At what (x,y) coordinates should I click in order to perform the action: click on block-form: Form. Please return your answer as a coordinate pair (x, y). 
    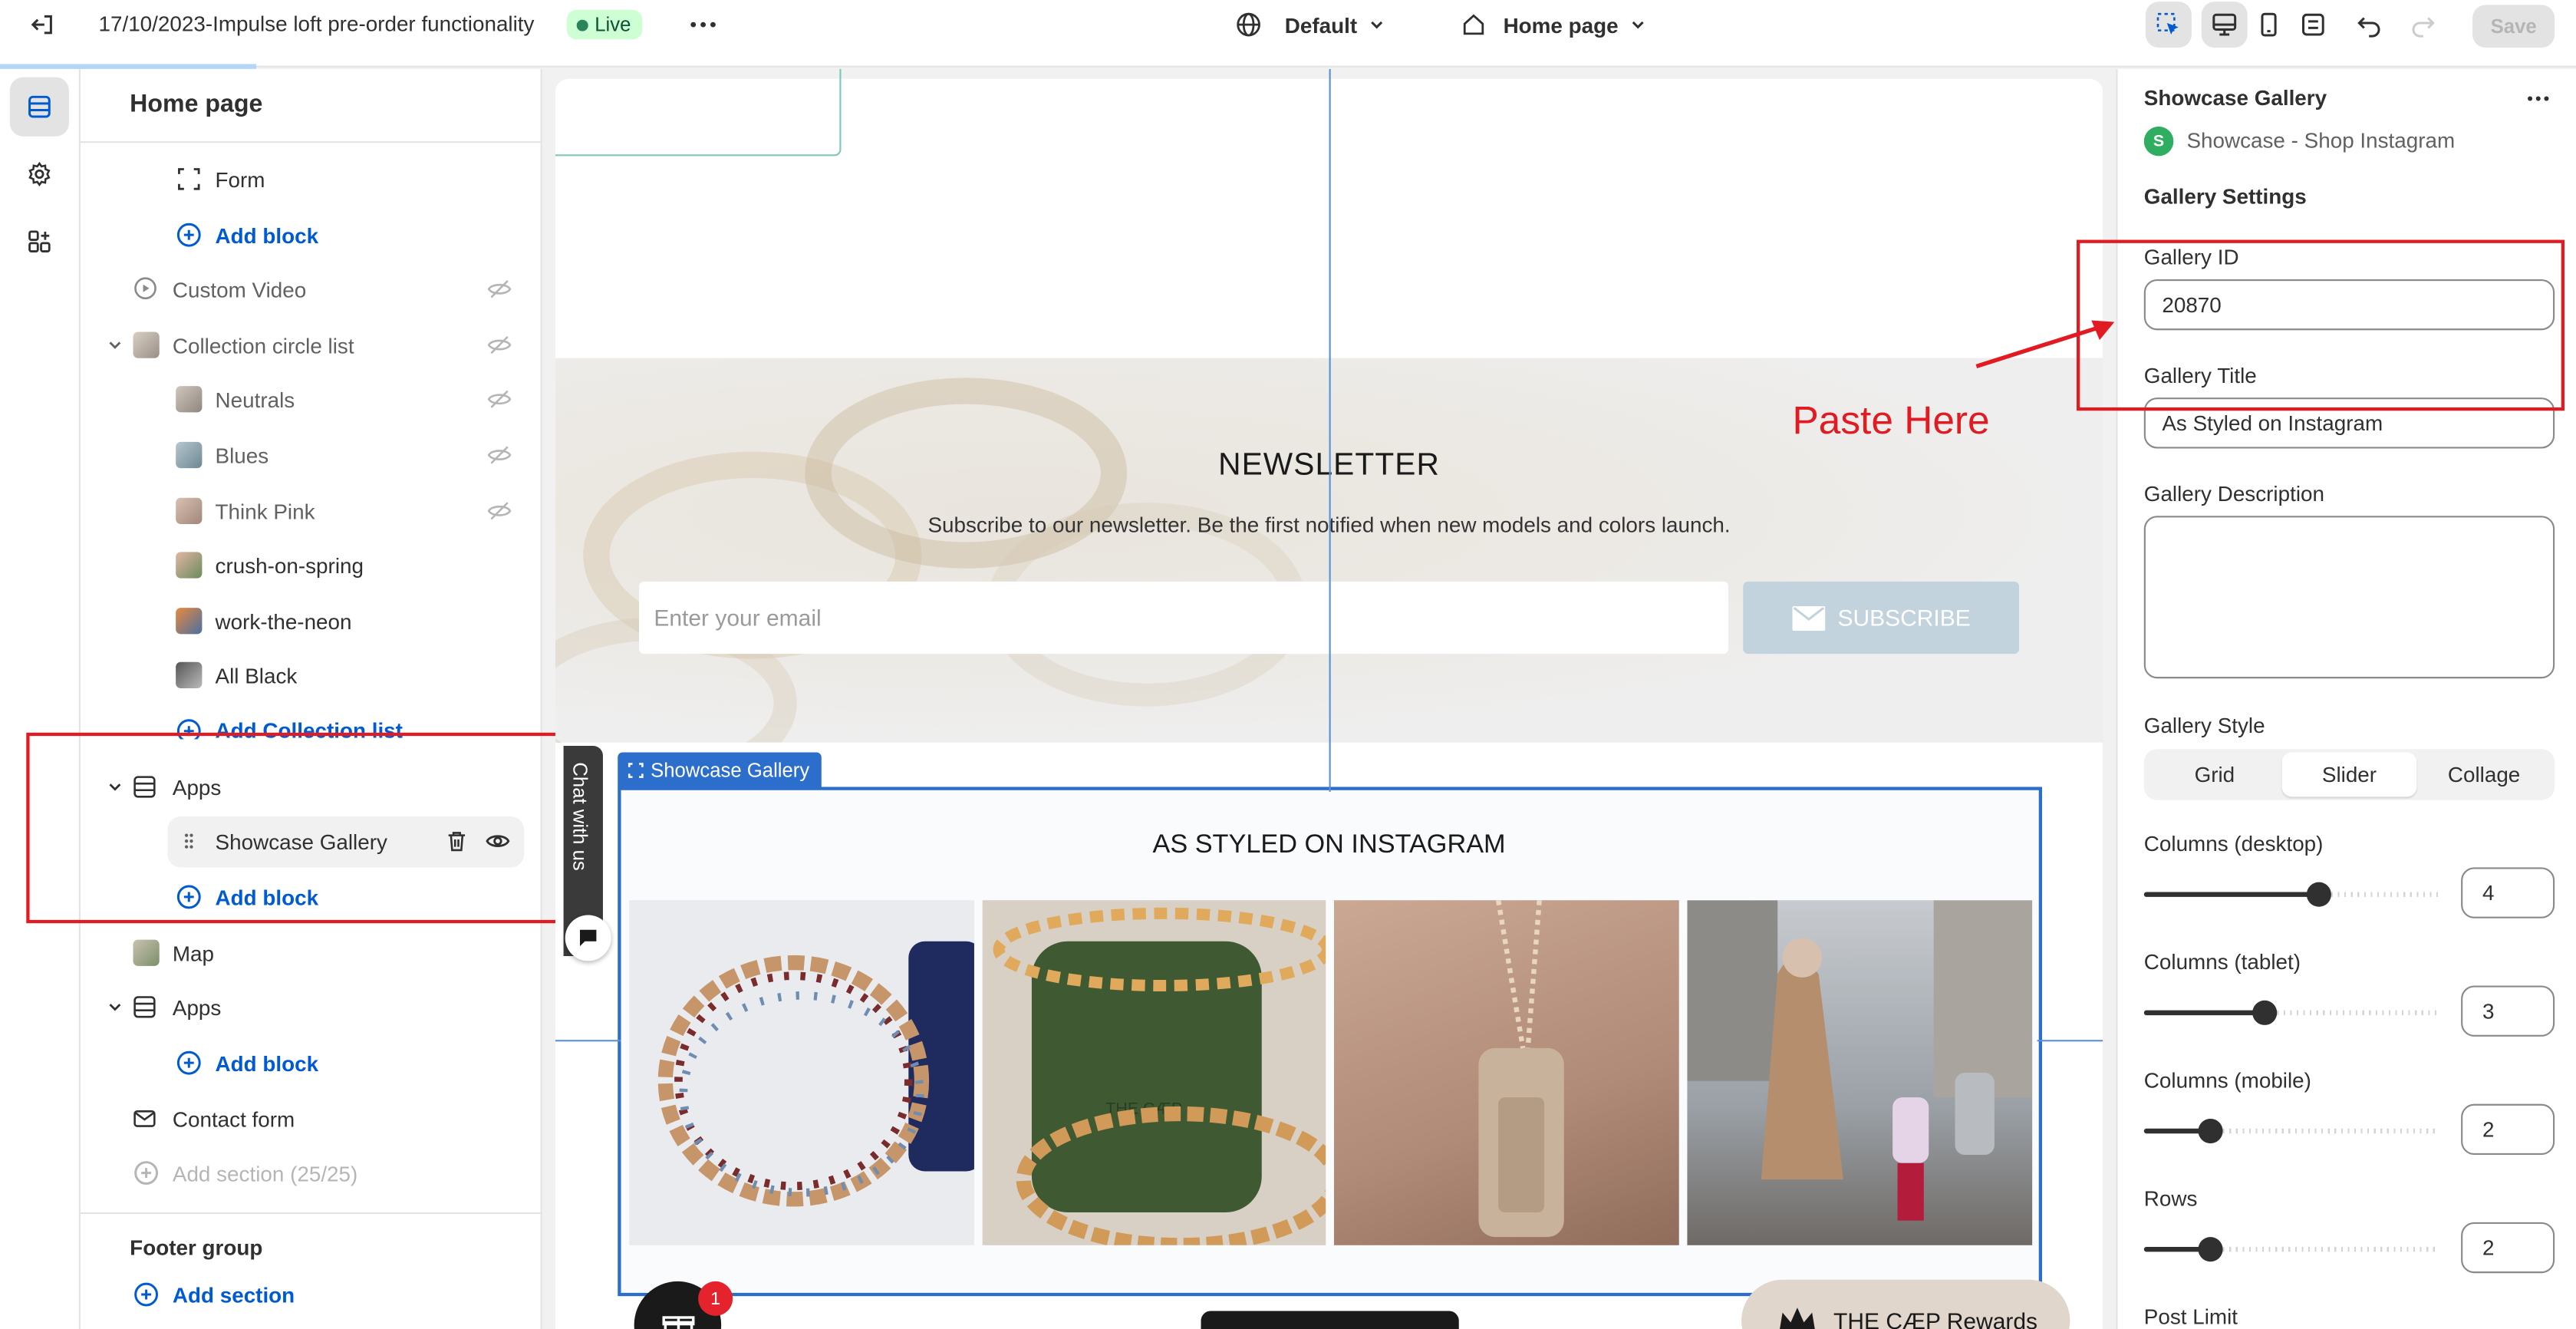
    Looking at the image, I should click on (311, 178).